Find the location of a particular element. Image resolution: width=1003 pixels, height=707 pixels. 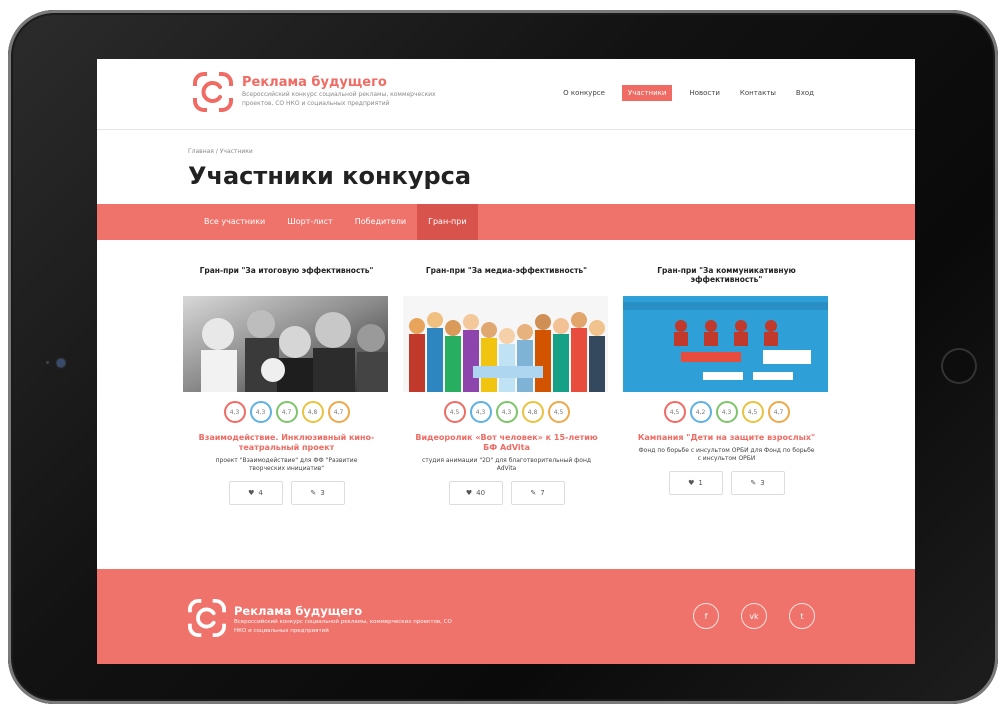

card-title: Кампания "Дети на защите взрослых" is located at coordinates (726, 438).